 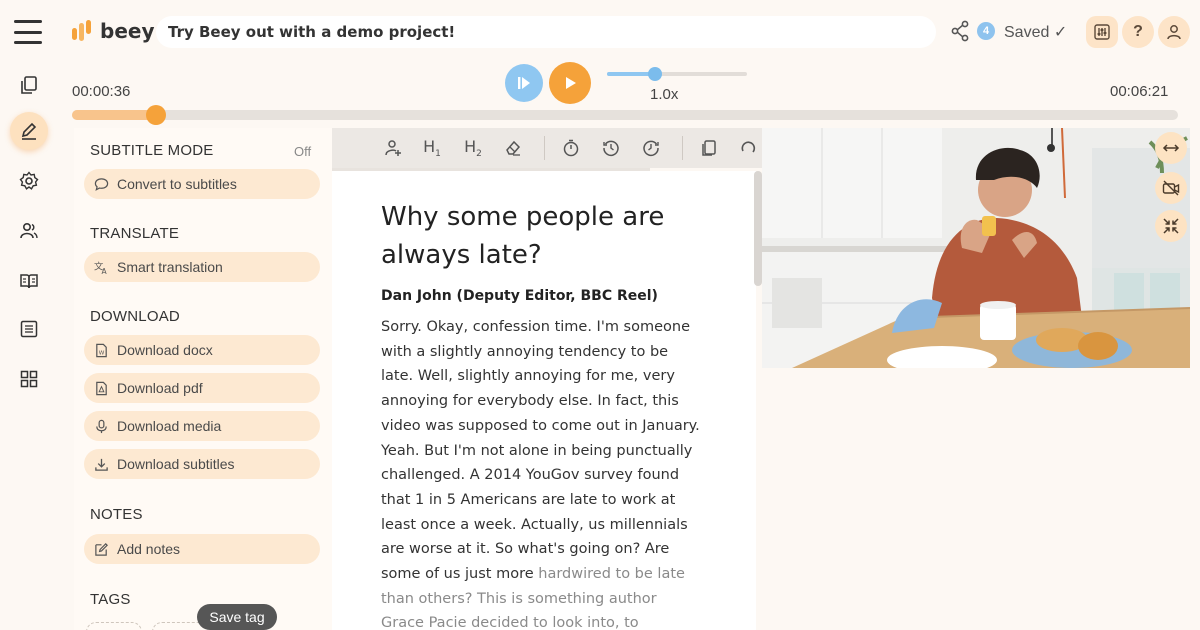 I want to click on speakers-icon, so click(x=29, y=230).